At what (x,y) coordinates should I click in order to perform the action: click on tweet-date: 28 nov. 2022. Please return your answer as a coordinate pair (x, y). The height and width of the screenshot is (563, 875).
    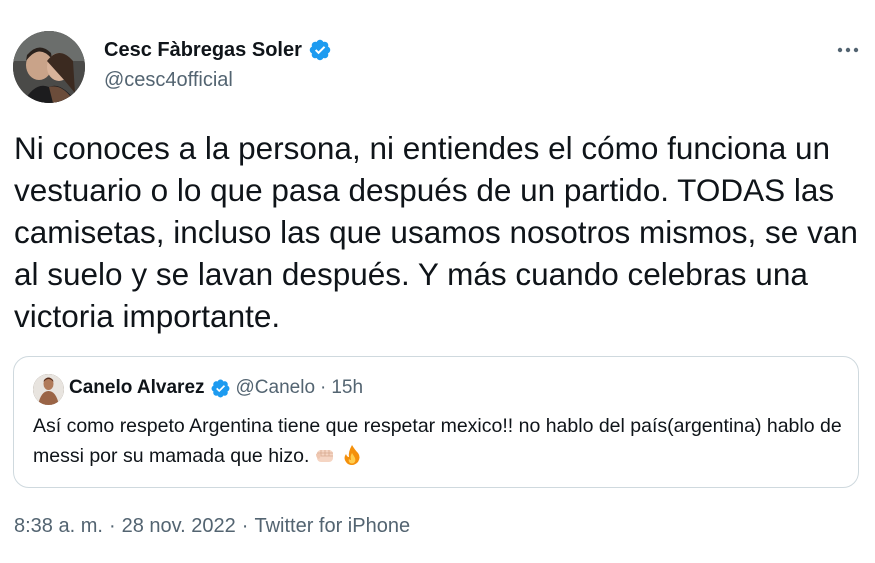
    Looking at the image, I should click on (179, 526).